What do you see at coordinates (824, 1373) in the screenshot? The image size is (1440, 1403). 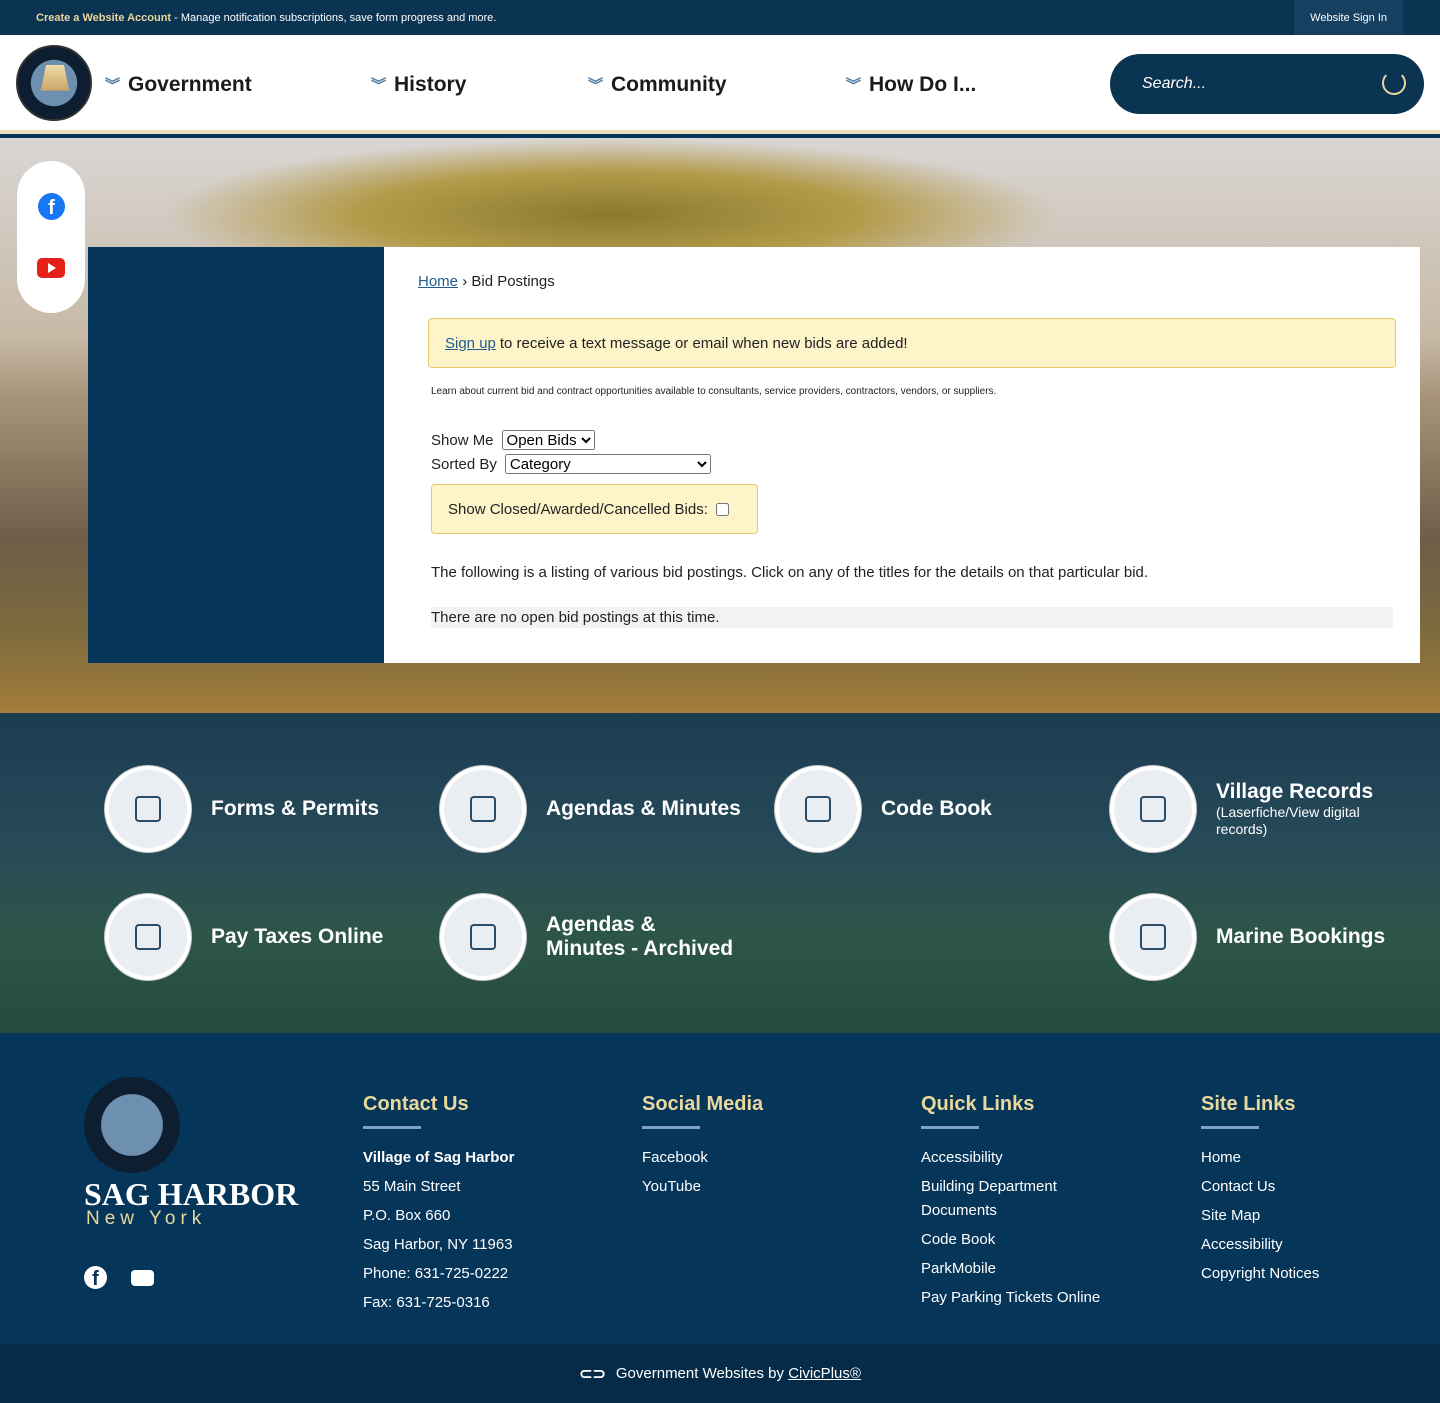 I see `civicplus-link: CivicPlus®` at bounding box center [824, 1373].